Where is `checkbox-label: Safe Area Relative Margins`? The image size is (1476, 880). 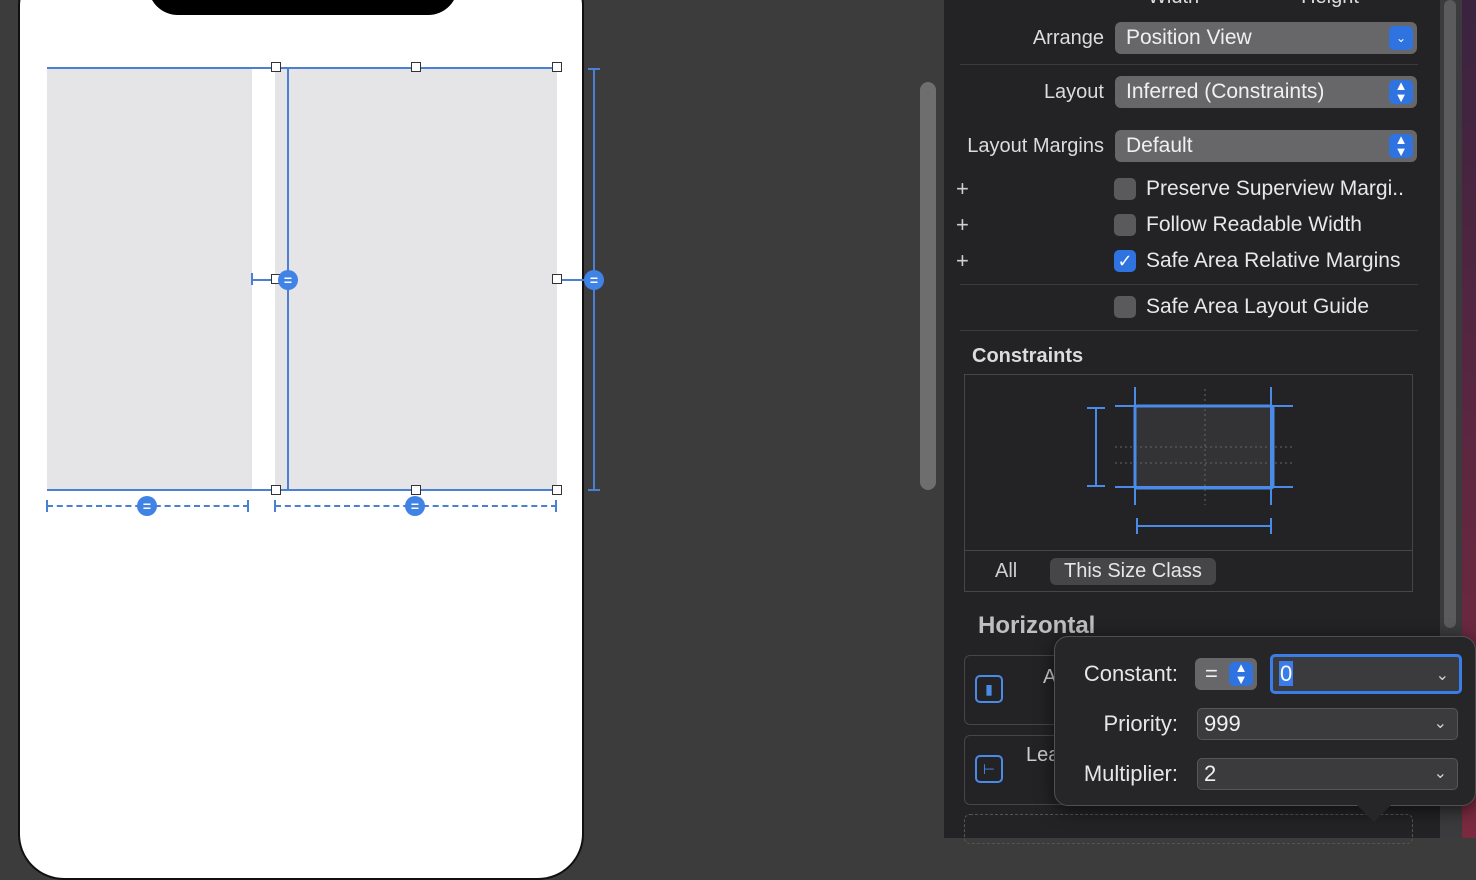
checkbox-label: Safe Area Relative Margins is located at coordinates (1273, 260).